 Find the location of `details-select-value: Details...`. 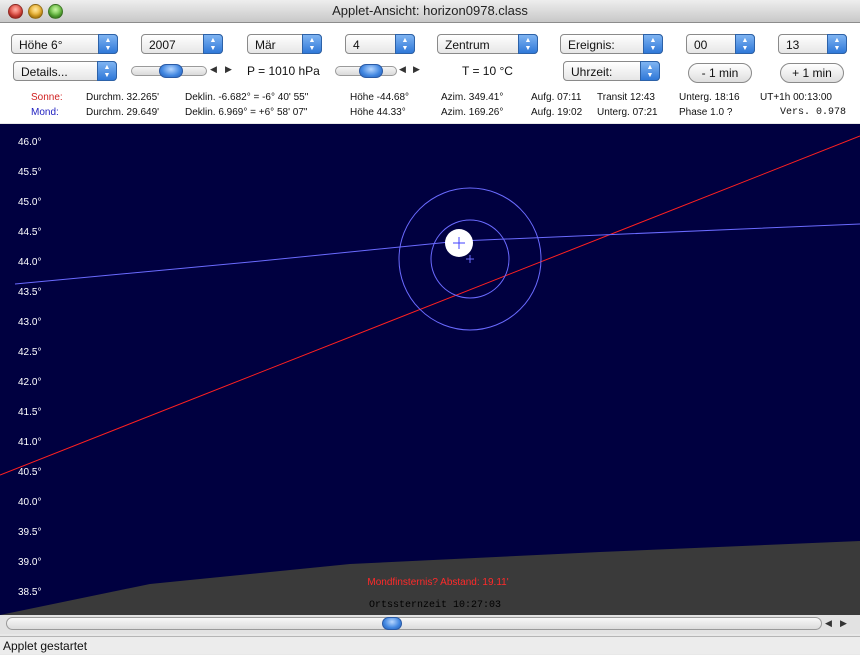

details-select-value: Details... is located at coordinates (44, 72).